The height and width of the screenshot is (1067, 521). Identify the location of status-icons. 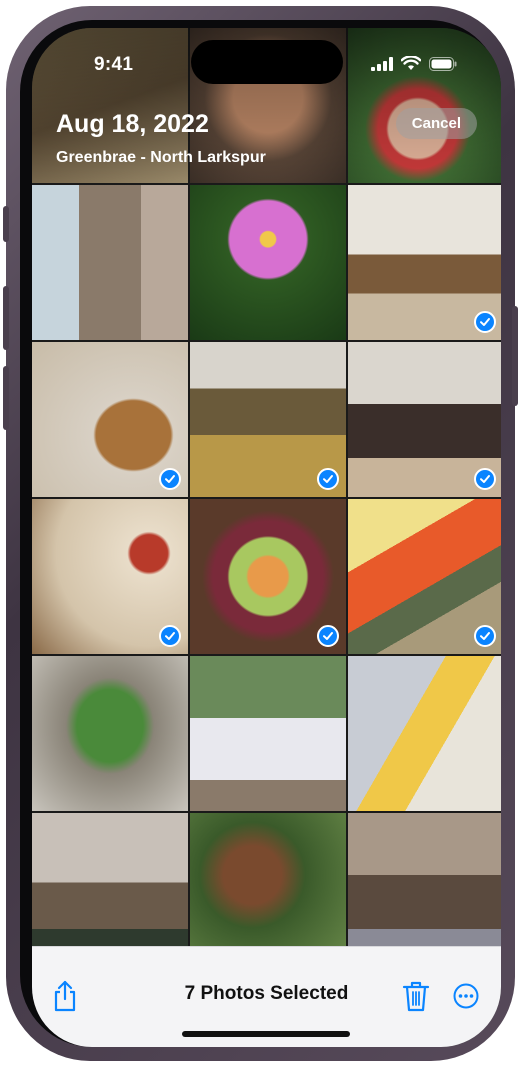
(414, 63).